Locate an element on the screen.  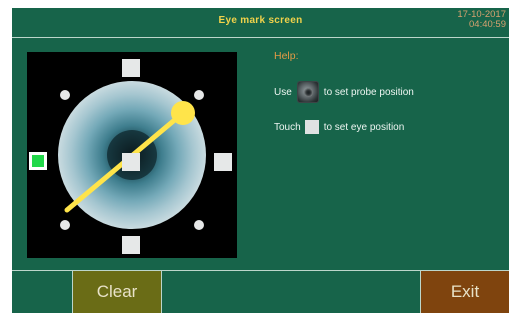
help-line-eye-suffix: to set eye position is located at coordinates (364, 127).